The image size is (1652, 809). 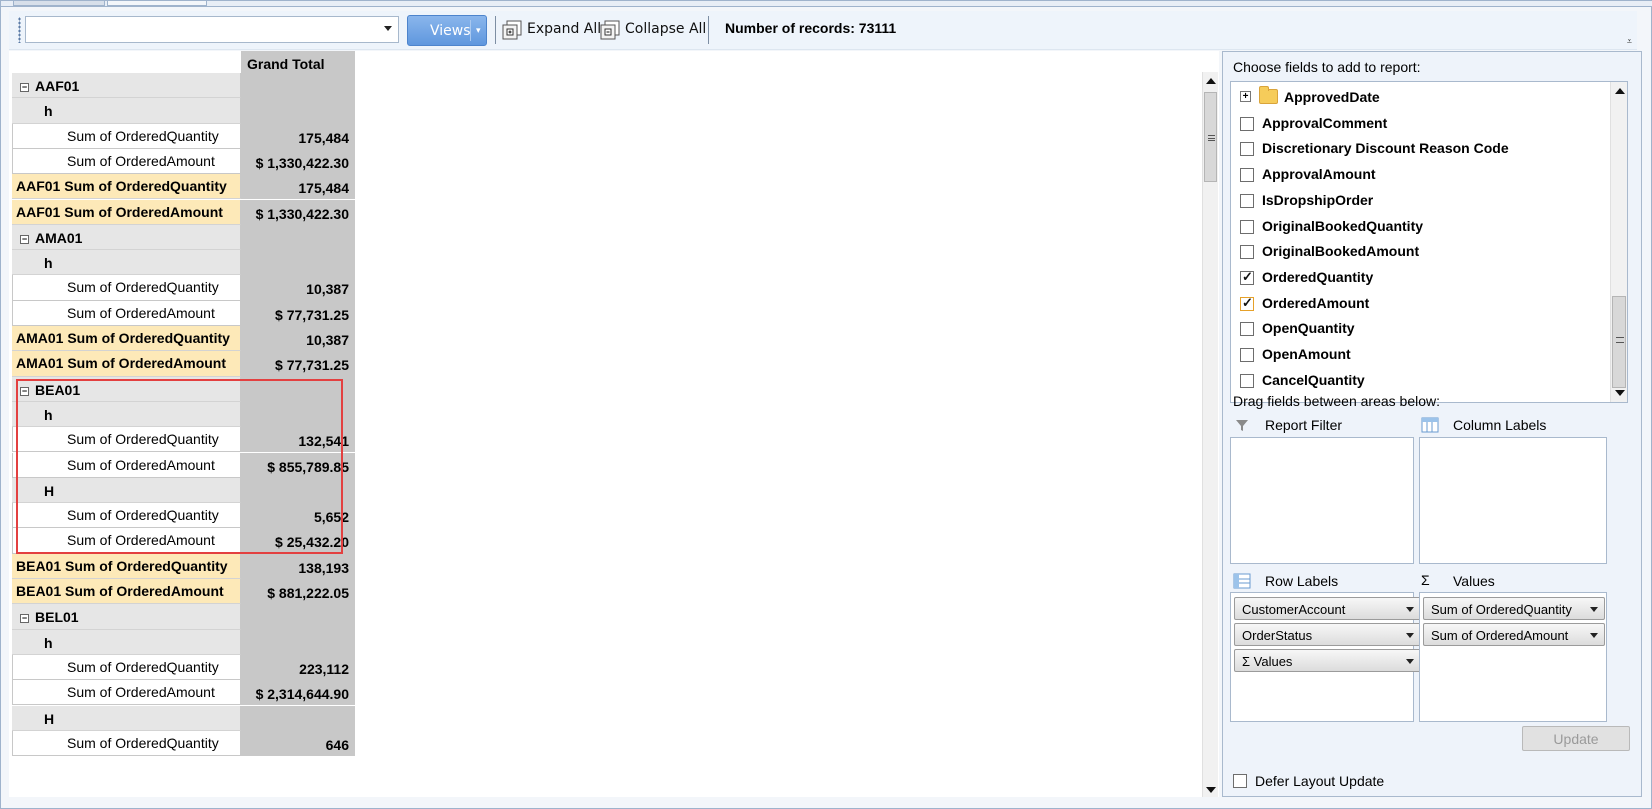 What do you see at coordinates (126, 86) in the screenshot?
I see `row-label: − AAF01` at bounding box center [126, 86].